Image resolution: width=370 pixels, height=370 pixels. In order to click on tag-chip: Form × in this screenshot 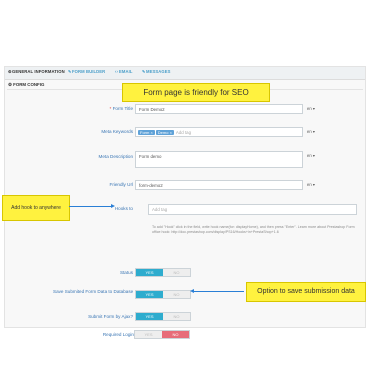, I will do `click(146, 132)`.